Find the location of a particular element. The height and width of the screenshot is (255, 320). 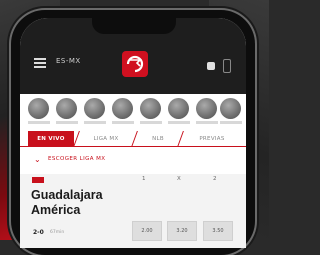

league-filter: ⌄ ESCOGER LIGA MX is located at coordinates (133, 159).